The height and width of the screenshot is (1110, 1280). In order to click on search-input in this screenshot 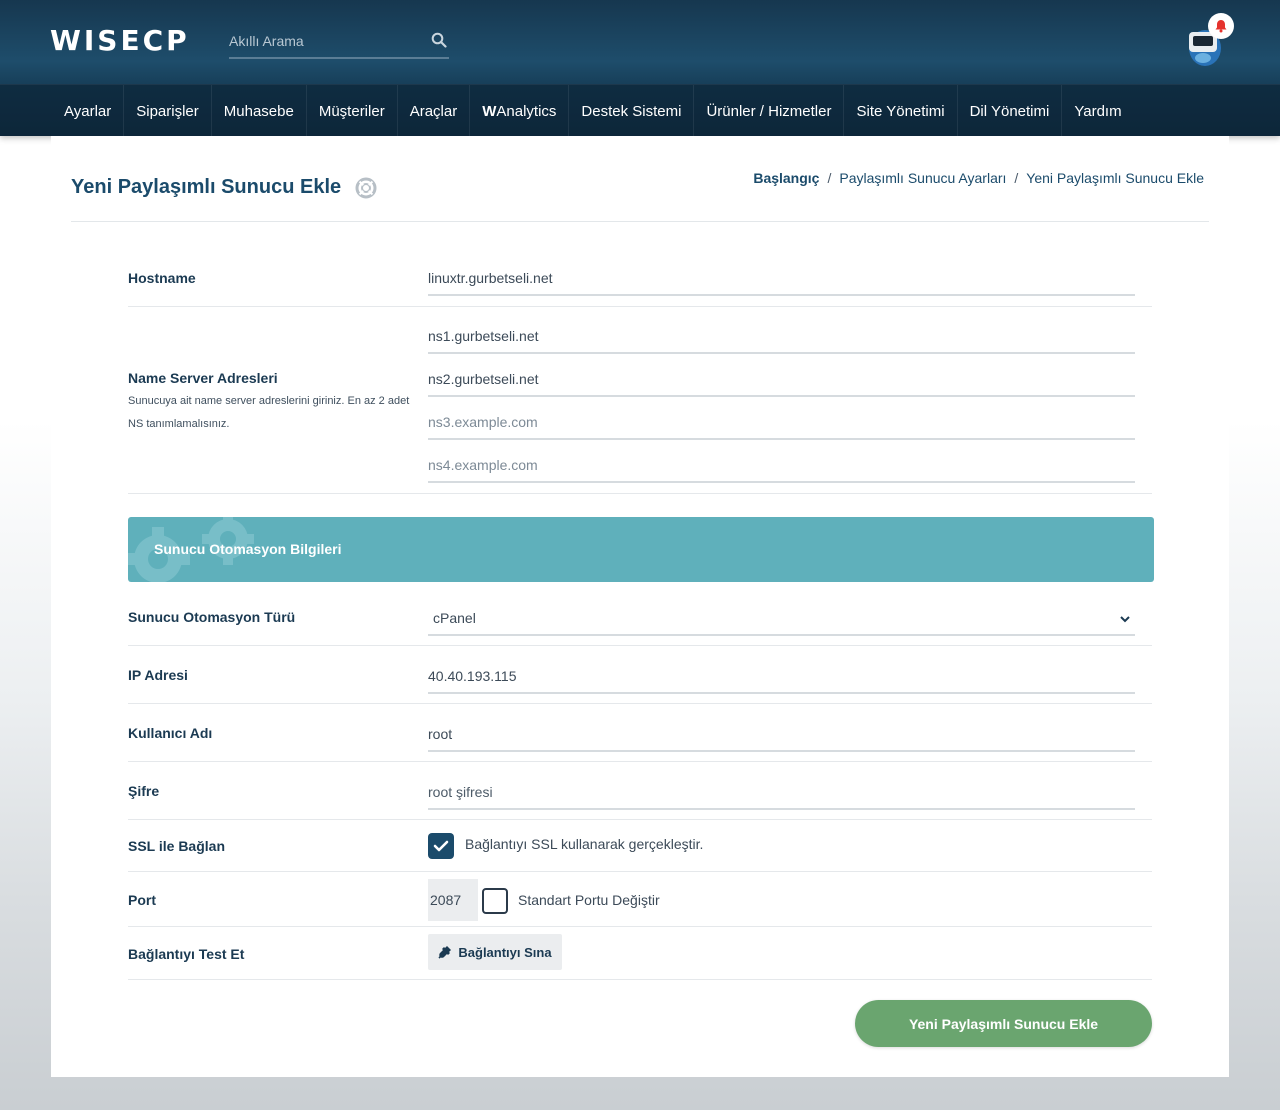, I will do `click(324, 41)`.